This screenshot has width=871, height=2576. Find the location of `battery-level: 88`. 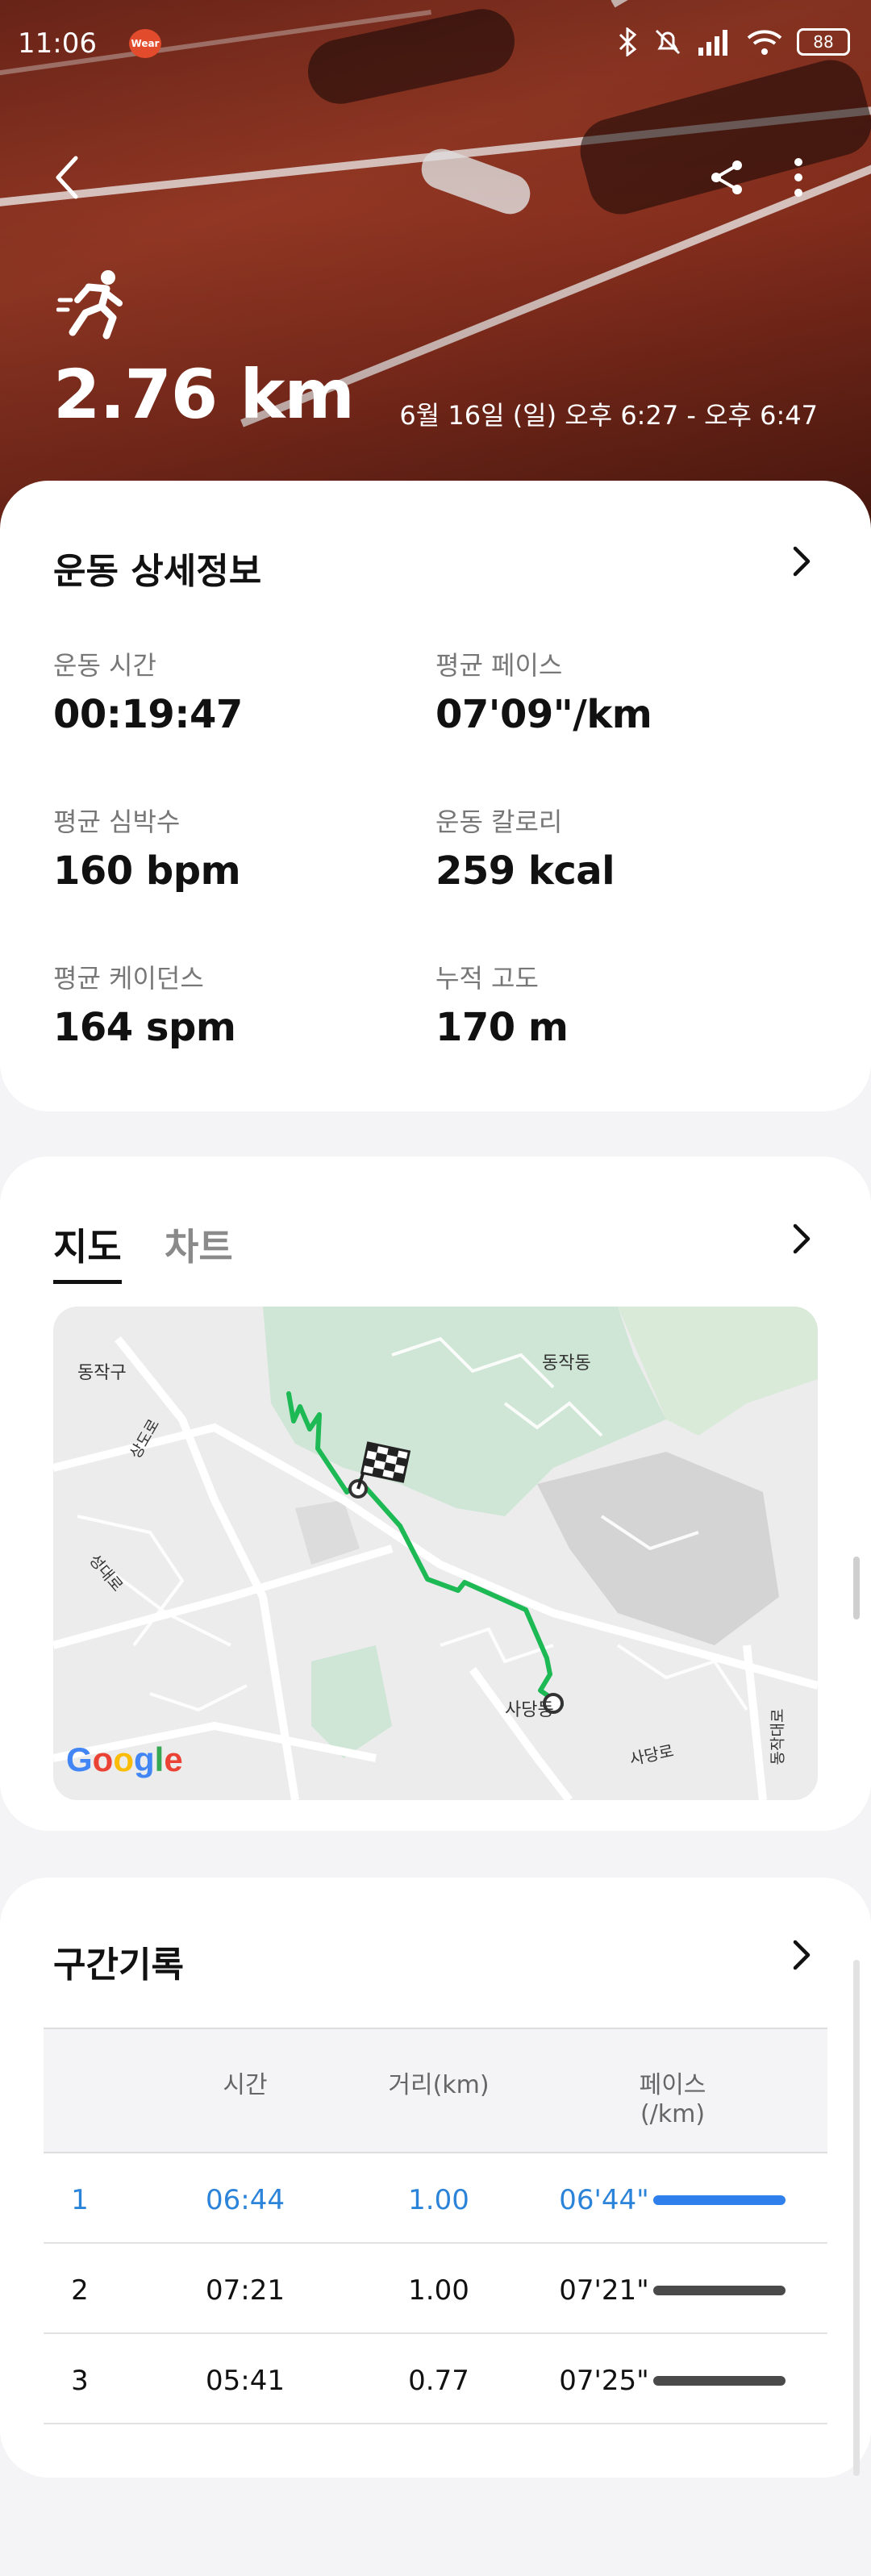

battery-level: 88 is located at coordinates (823, 42).